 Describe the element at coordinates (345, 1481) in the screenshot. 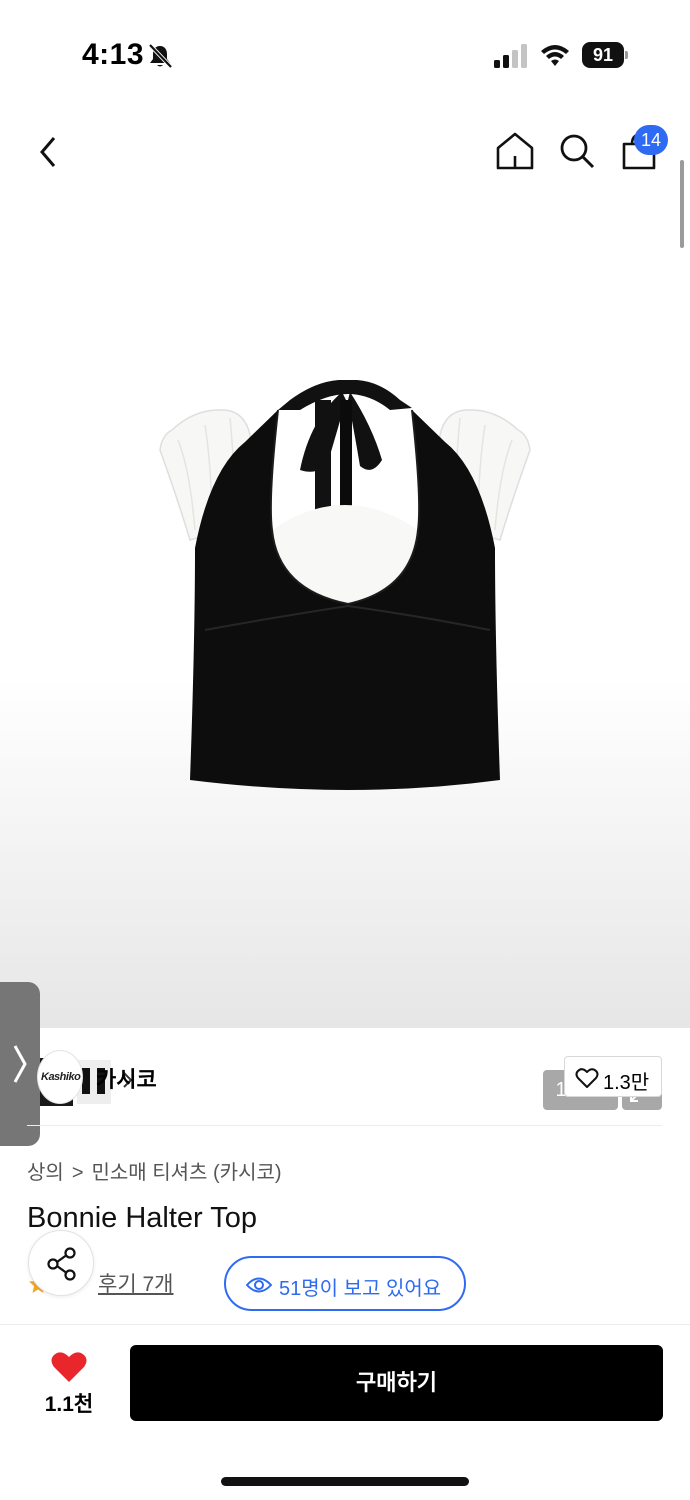

I see `home-indicator` at that location.